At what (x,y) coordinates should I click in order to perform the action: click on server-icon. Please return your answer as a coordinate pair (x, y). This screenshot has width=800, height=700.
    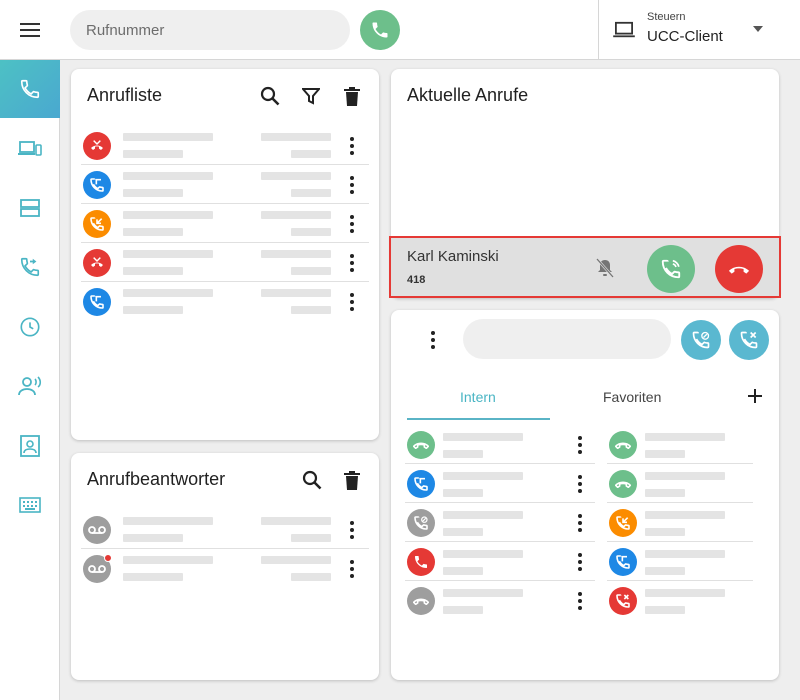
    Looking at the image, I should click on (30, 208).